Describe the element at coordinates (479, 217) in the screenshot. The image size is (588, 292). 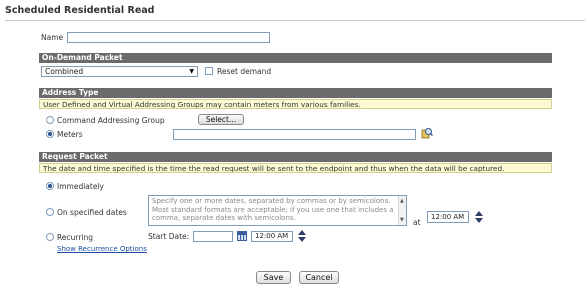
I see `specified-time-spinner` at that location.